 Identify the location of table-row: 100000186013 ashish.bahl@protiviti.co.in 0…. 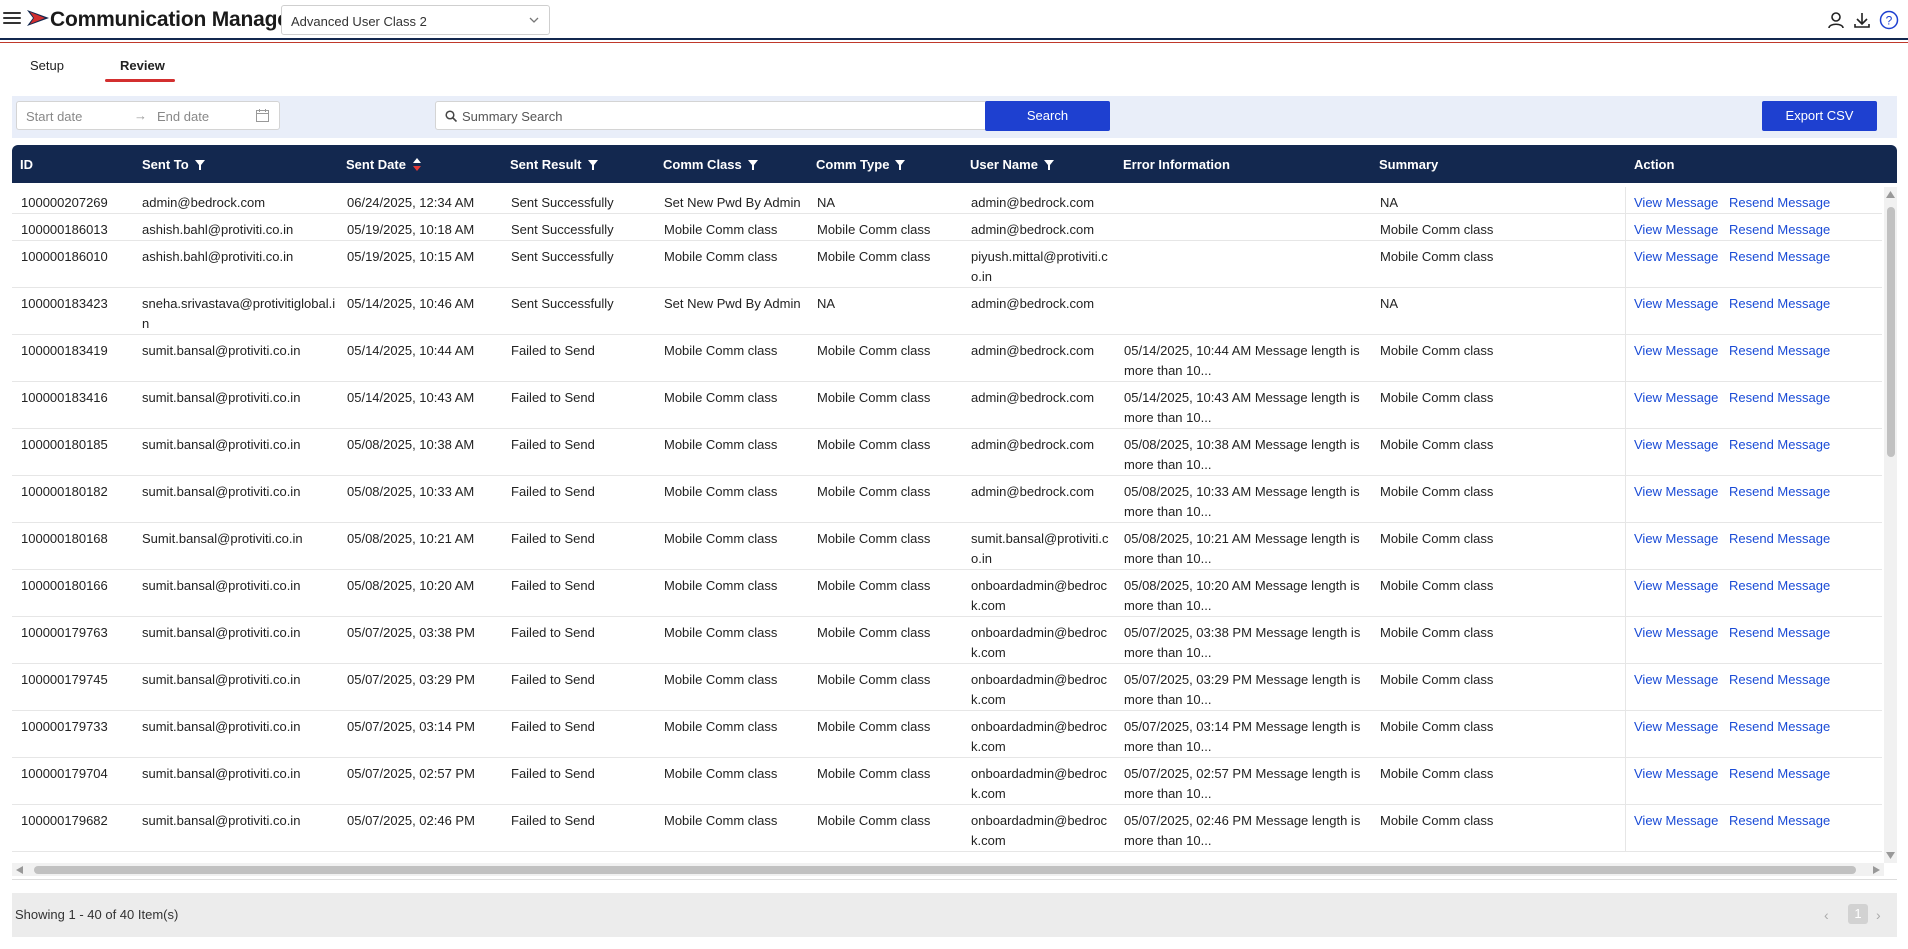
(947, 227).